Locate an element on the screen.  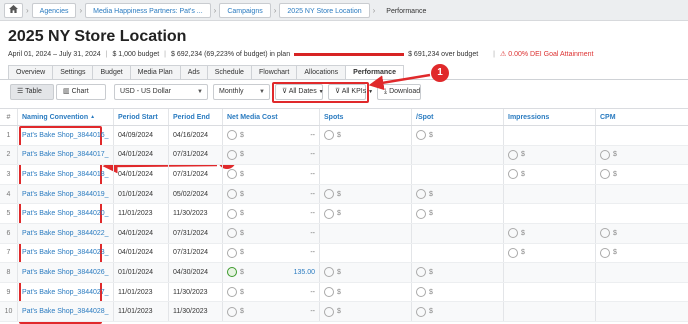
col-header-per-spot: /Spot is located at coordinates (458, 117).